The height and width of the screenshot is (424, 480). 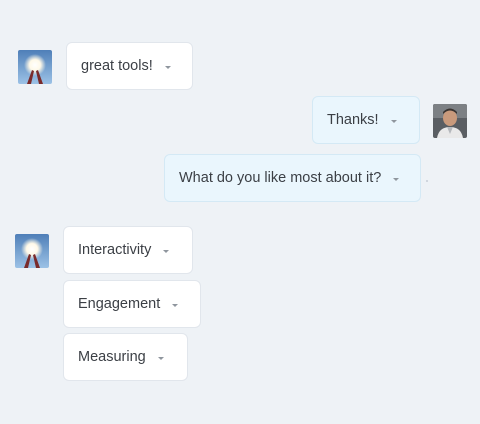 I want to click on message-text: great tools!, so click(x=117, y=66).